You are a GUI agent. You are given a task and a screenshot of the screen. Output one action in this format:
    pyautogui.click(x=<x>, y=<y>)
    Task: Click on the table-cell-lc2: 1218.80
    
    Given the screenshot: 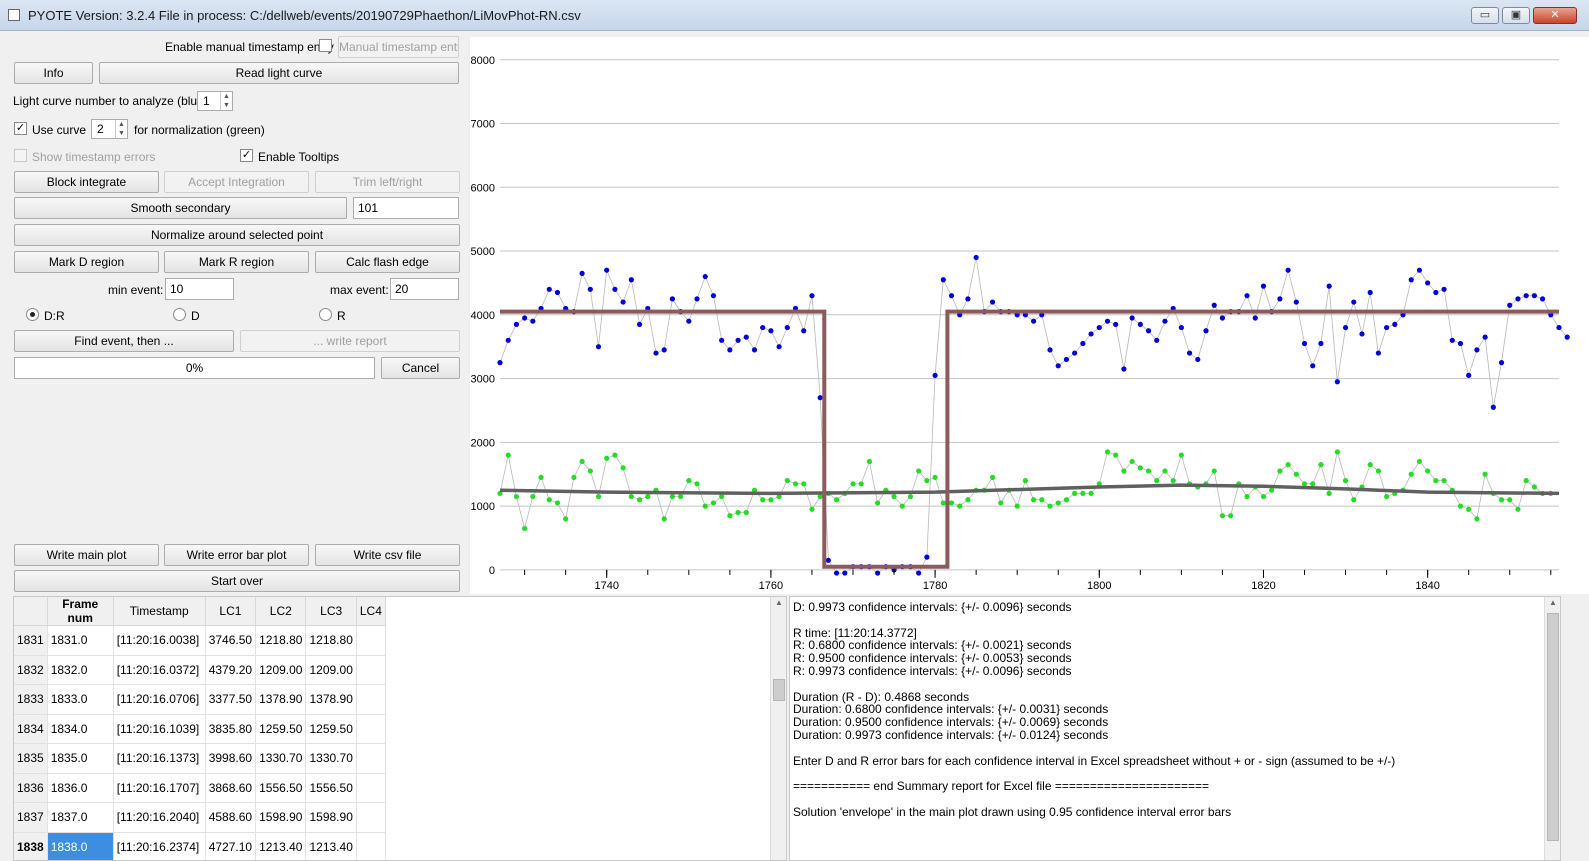 What is the action you would take?
    pyautogui.click(x=281, y=640)
    